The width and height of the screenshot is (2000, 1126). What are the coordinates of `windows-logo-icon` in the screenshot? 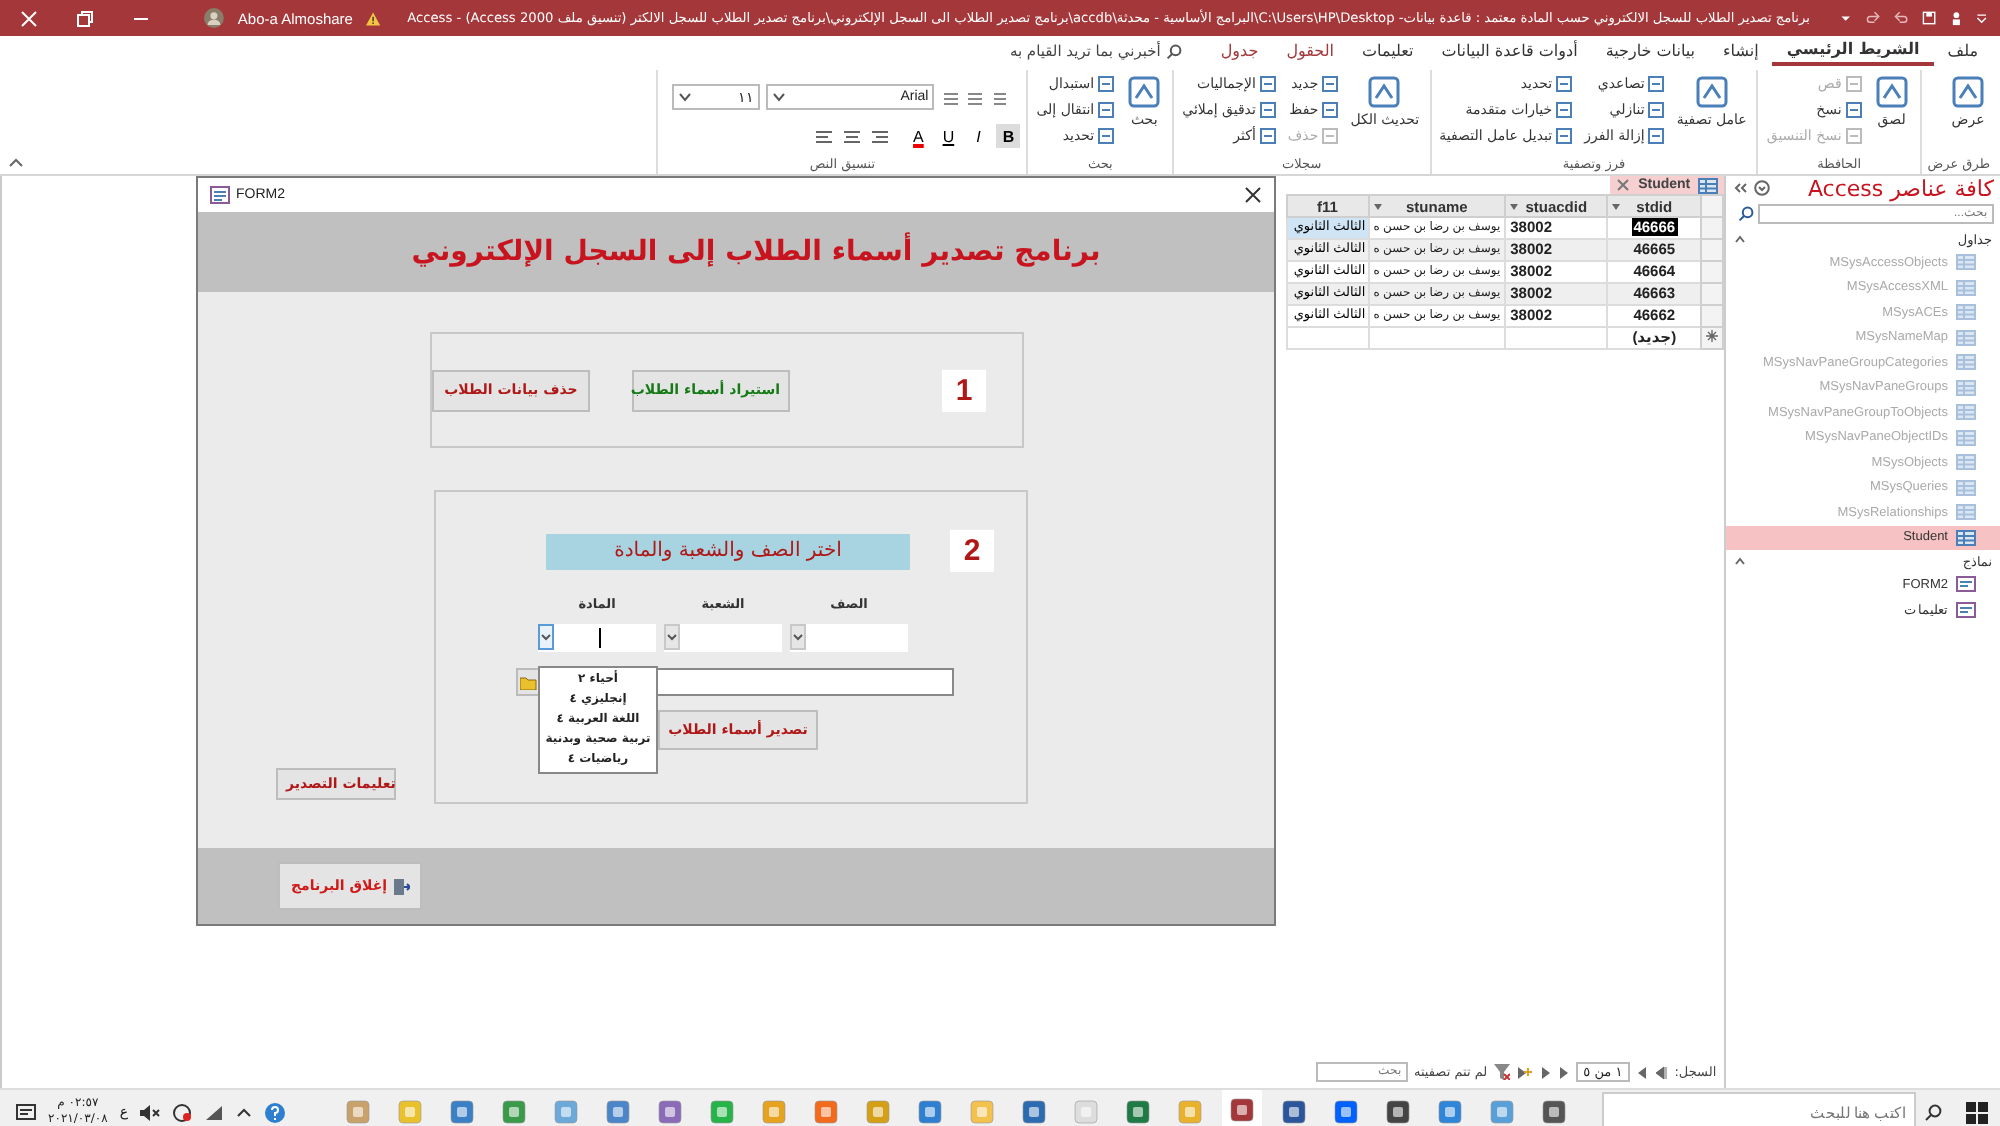 It's located at (1977, 1112).